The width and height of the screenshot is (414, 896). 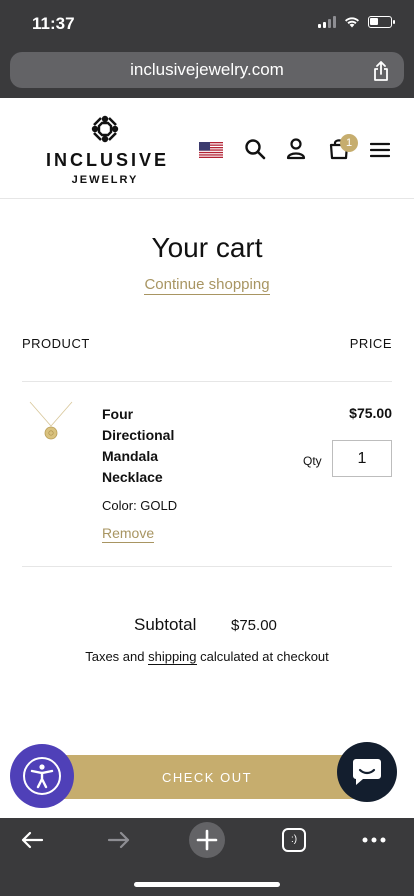 I want to click on tabs-icon: :), so click(x=294, y=840).